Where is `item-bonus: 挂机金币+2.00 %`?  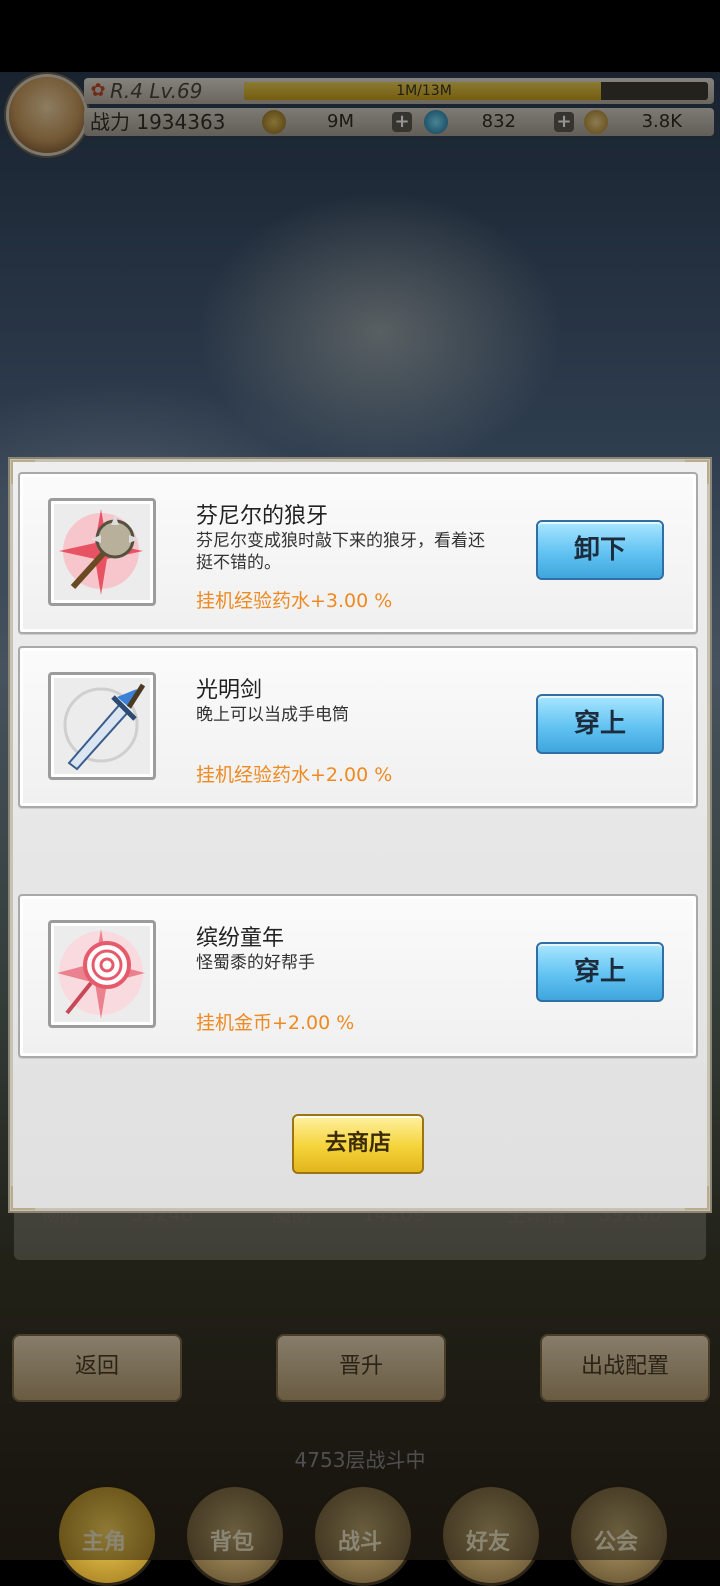
item-bonus: 挂机金币+2.00 % is located at coordinates (275, 1023).